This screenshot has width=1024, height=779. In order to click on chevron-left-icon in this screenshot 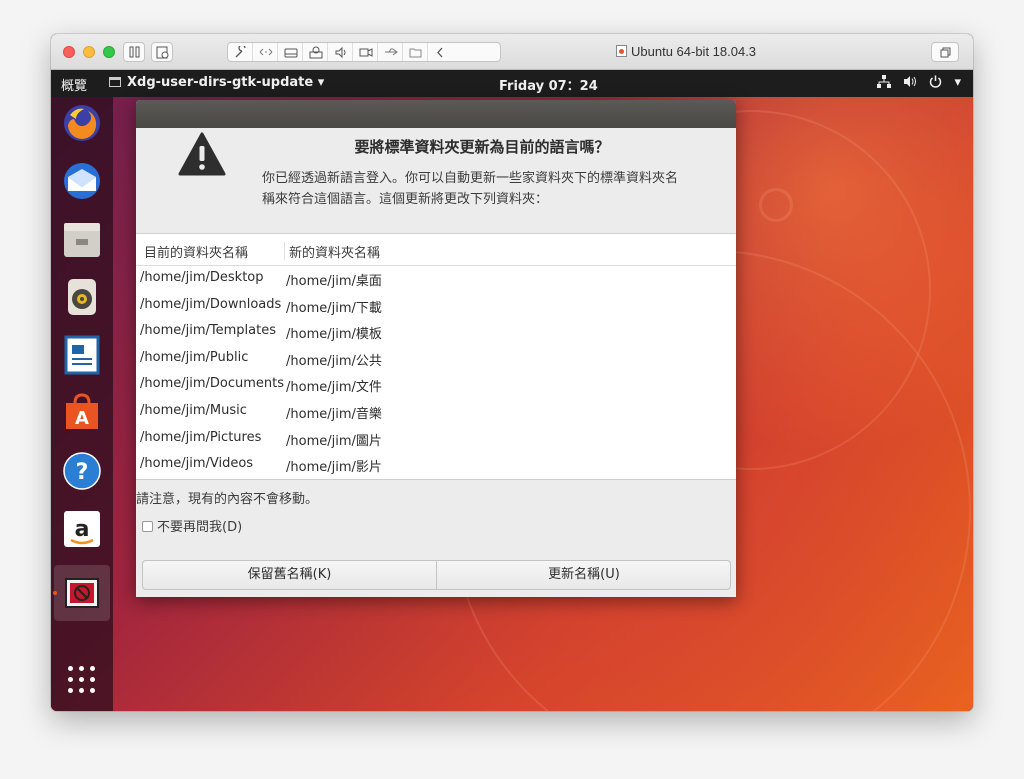, I will do `click(440, 52)`.